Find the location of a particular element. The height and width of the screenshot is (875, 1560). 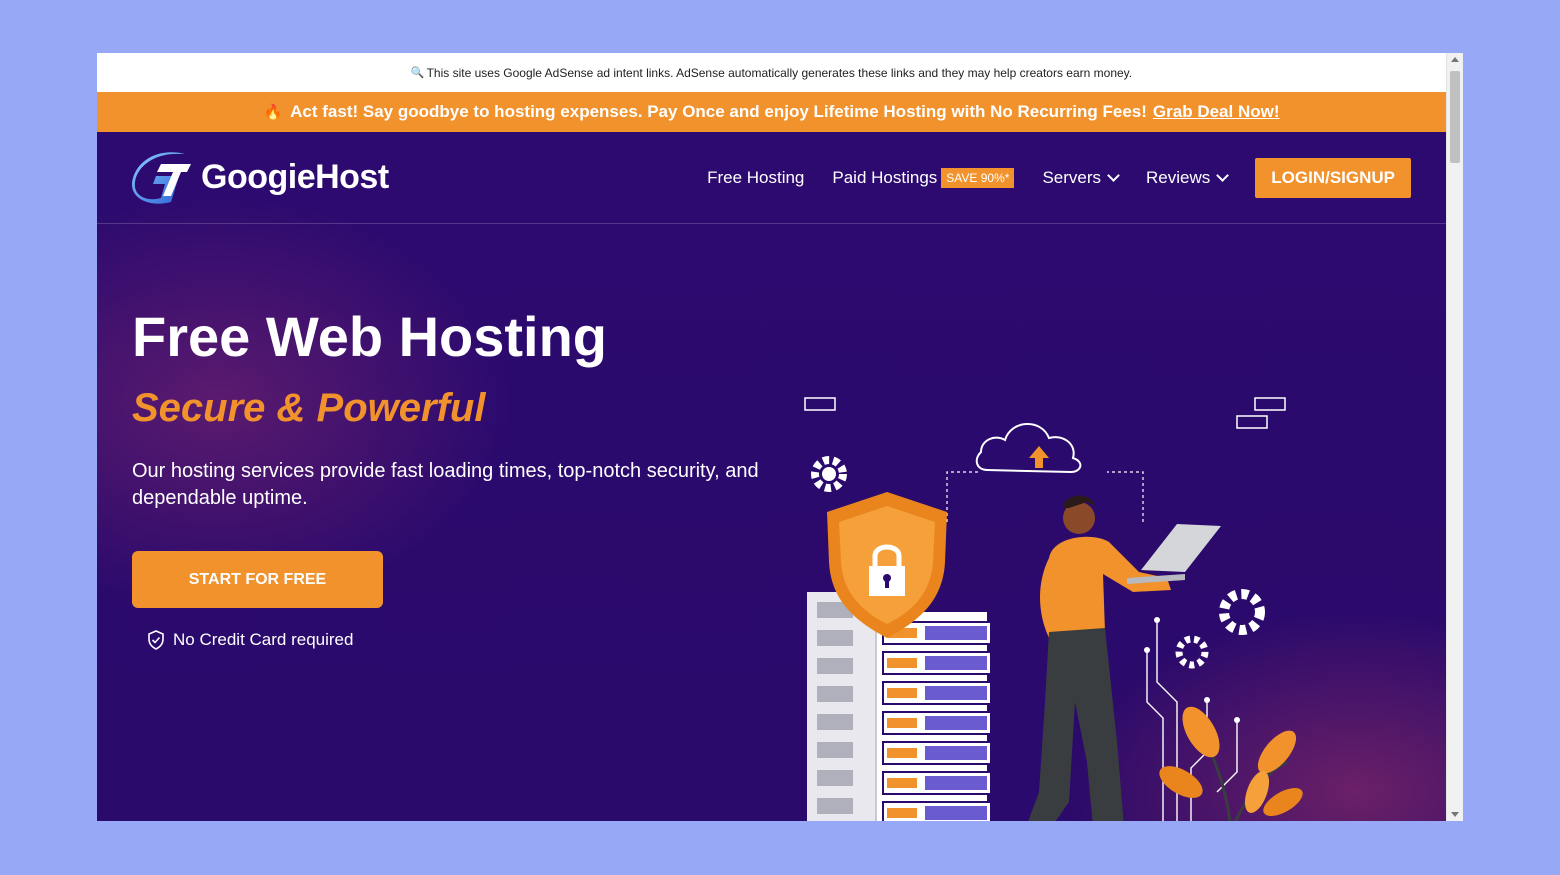

nav-reviews: Reviews is located at coordinates (1188, 177).